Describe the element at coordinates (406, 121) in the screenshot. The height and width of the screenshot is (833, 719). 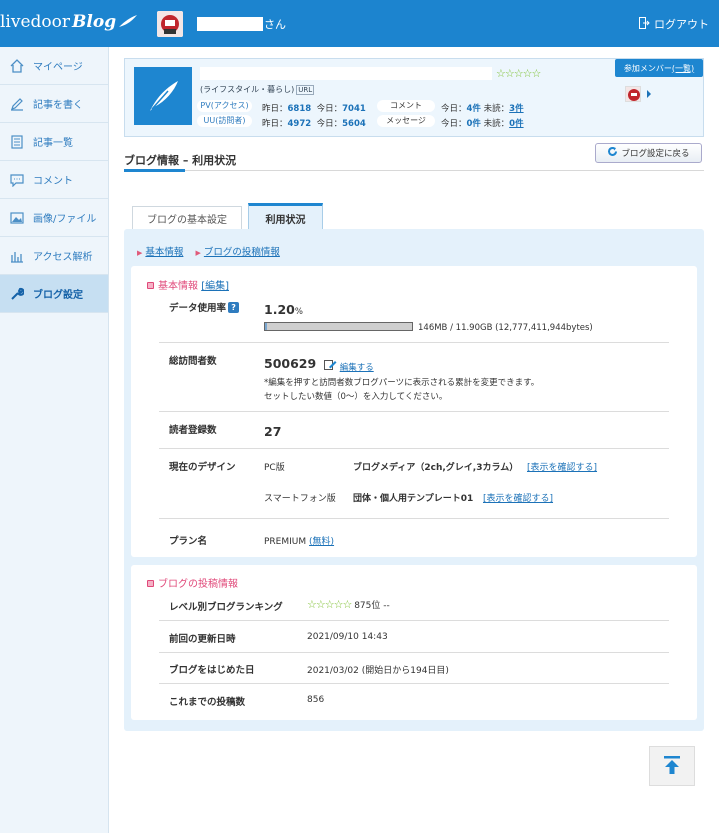
I see `message-pill: メッセージ` at that location.